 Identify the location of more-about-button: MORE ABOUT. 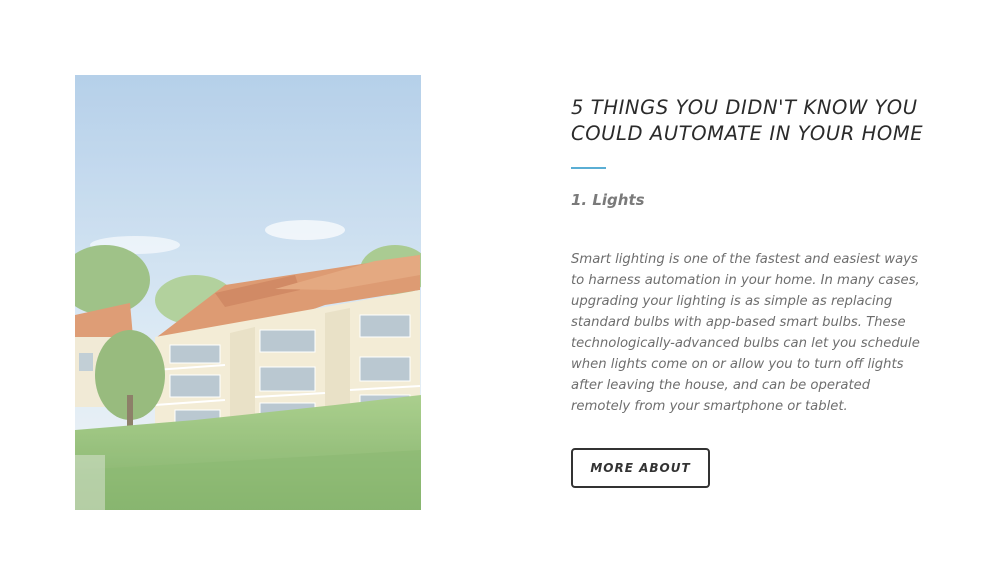
(640, 468).